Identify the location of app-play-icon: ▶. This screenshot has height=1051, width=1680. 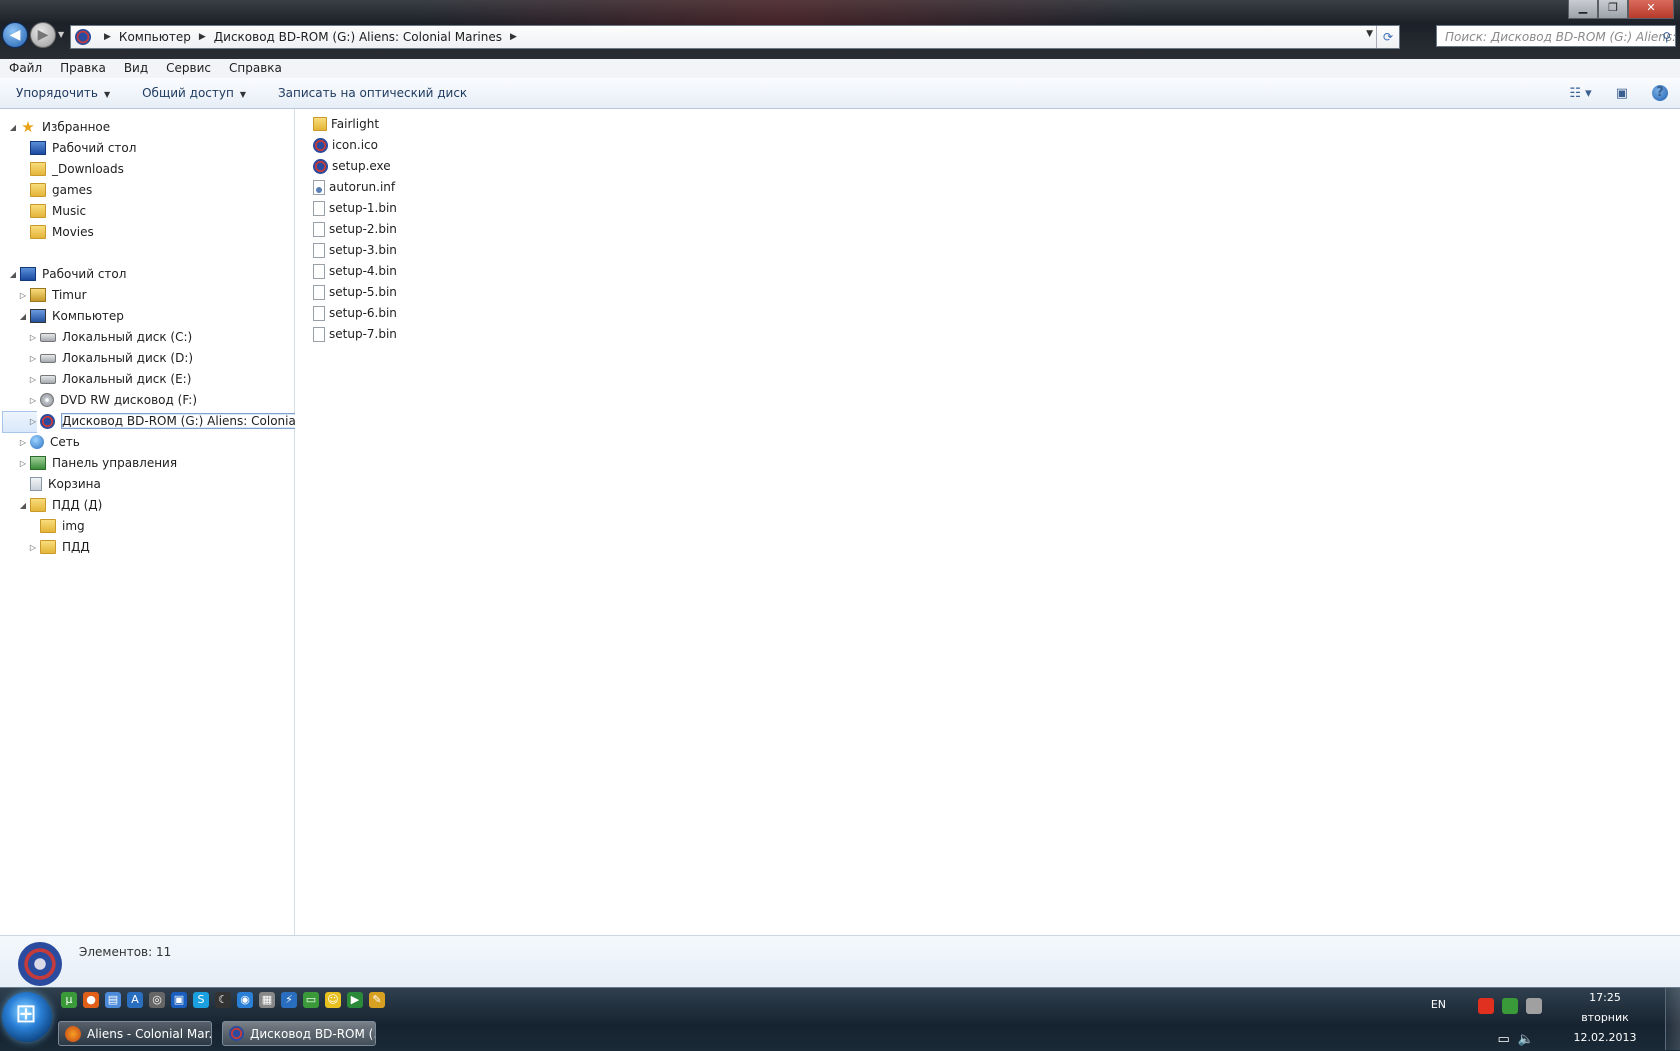
(355, 1000).